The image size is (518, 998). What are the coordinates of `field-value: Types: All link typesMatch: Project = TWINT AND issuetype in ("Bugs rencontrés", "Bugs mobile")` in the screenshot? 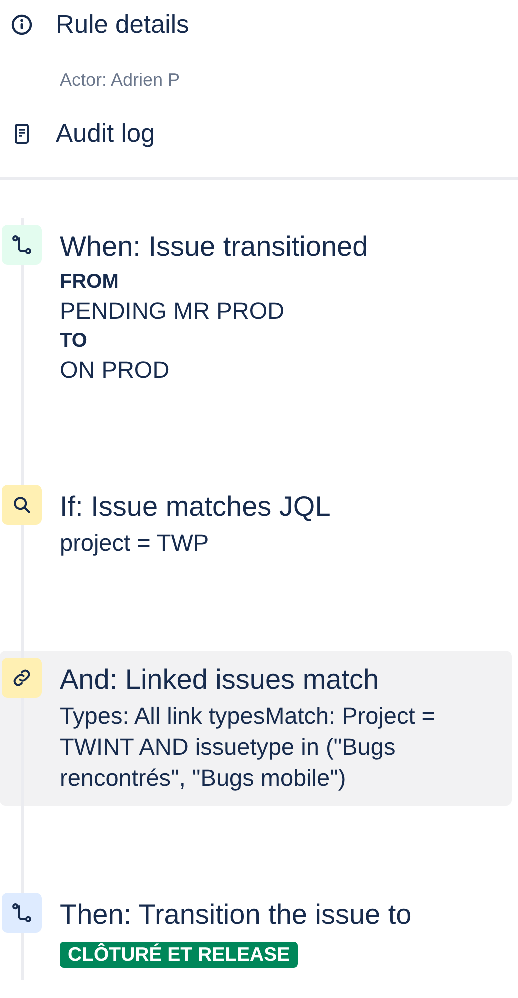 It's located at (248, 747).